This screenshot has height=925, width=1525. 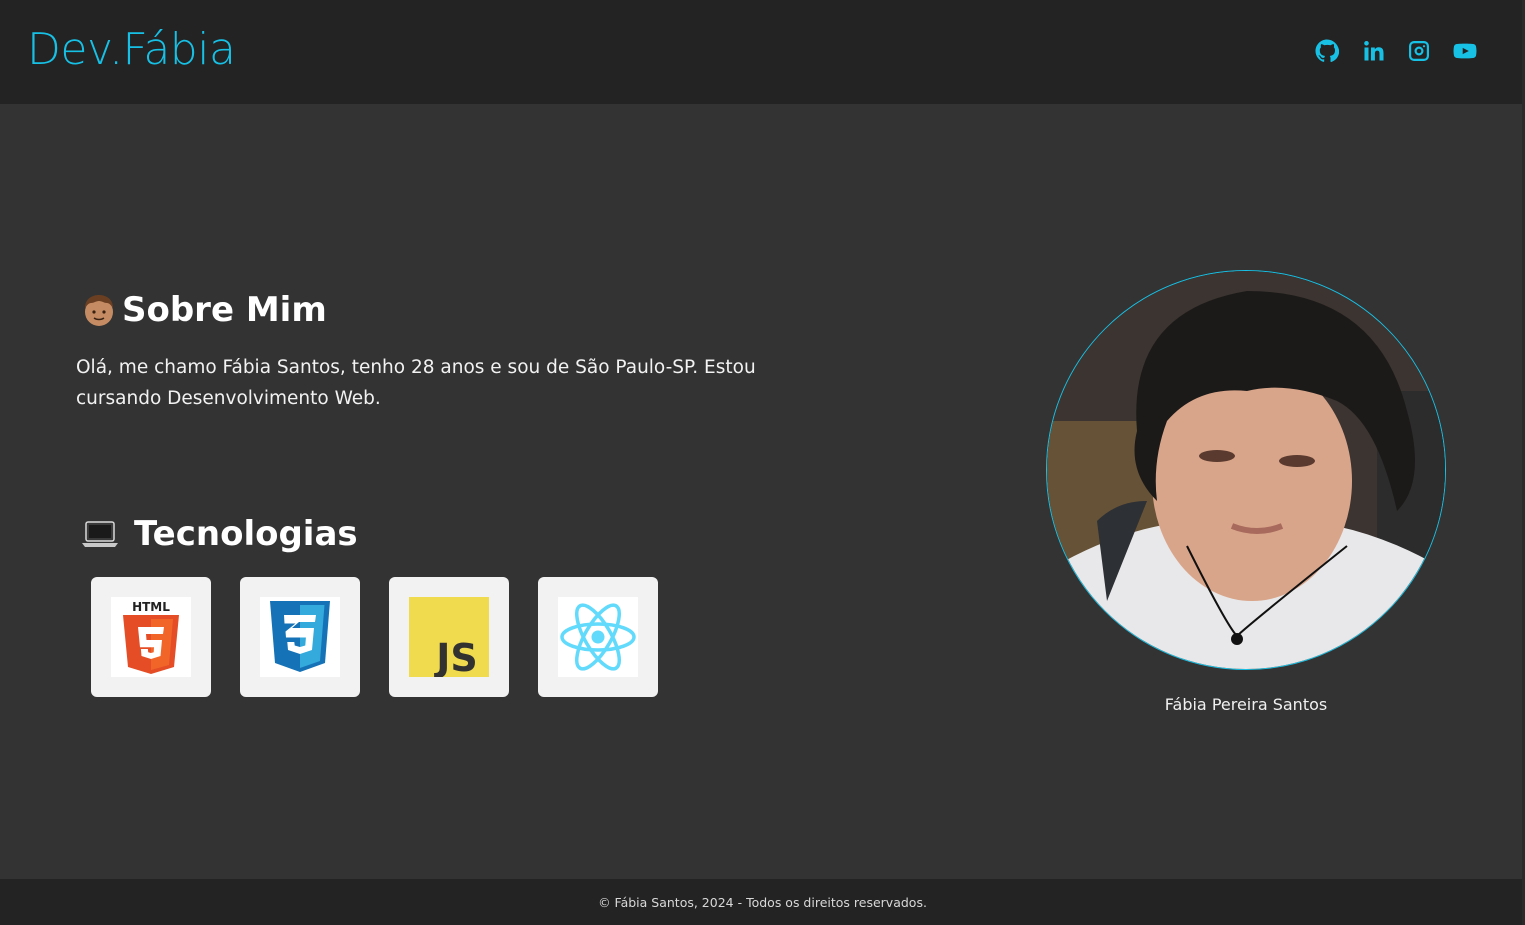 I want to click on site-header: Dev.Fábia, so click(x=762, y=52).